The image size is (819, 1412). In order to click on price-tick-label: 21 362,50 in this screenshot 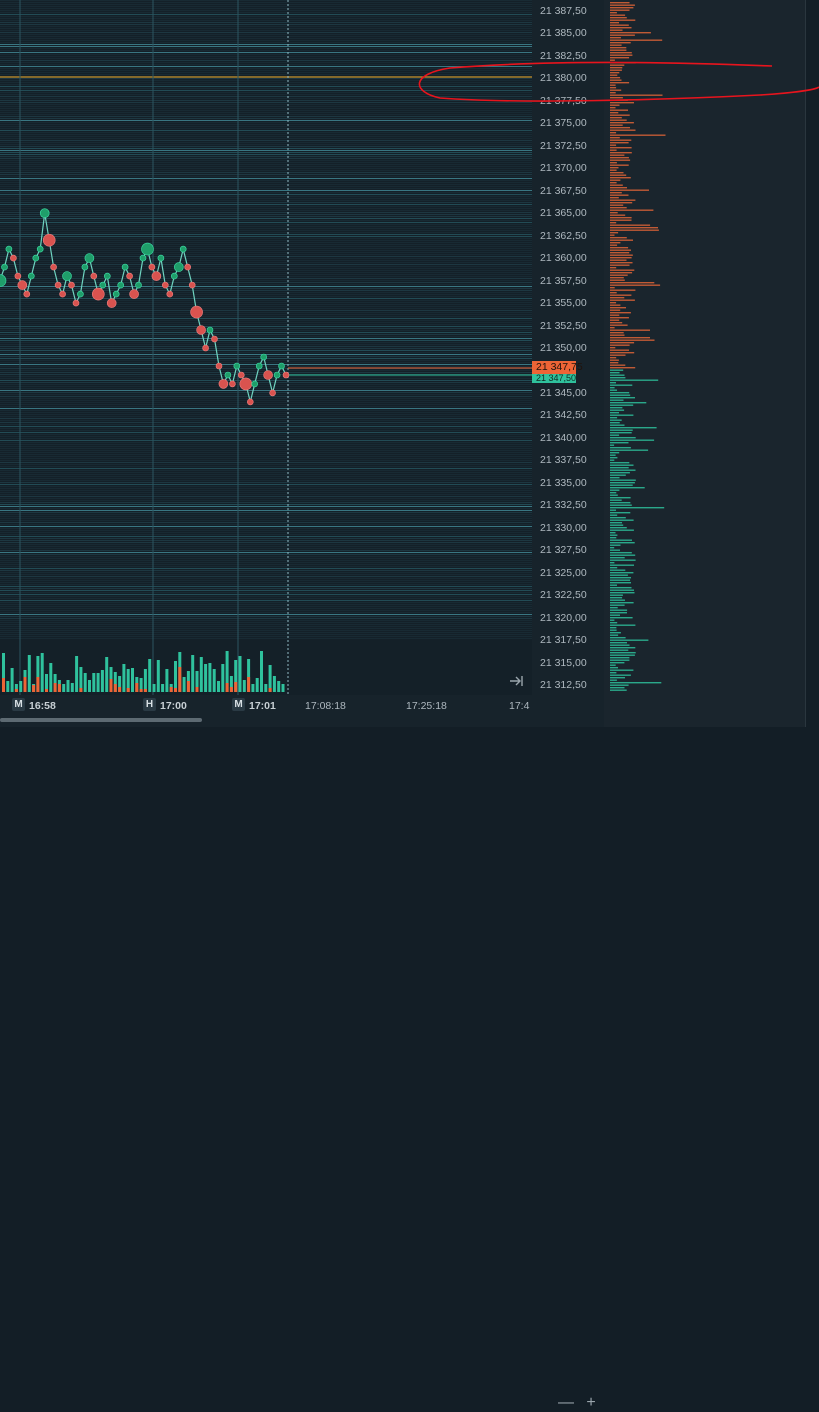, I will do `click(563, 235)`.